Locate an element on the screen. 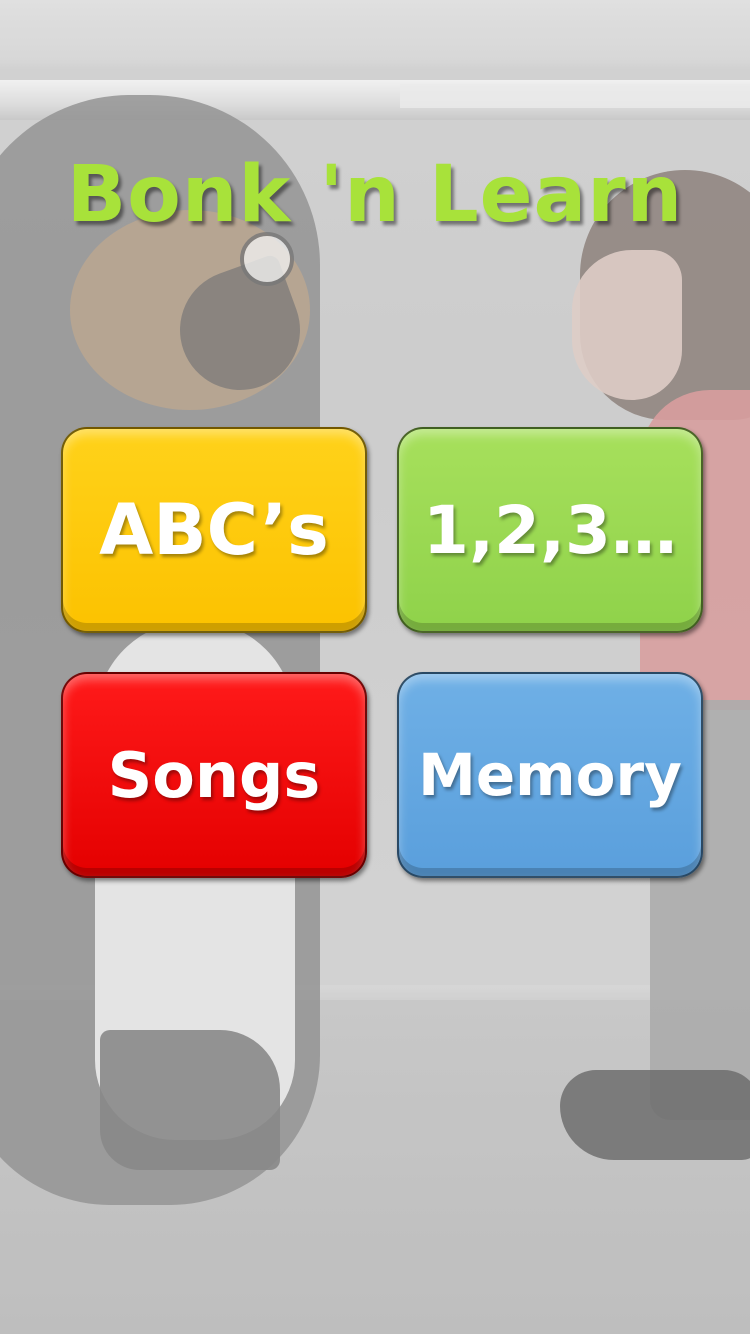 The image size is (750, 1334). songs-button: Songs is located at coordinates (214, 775).